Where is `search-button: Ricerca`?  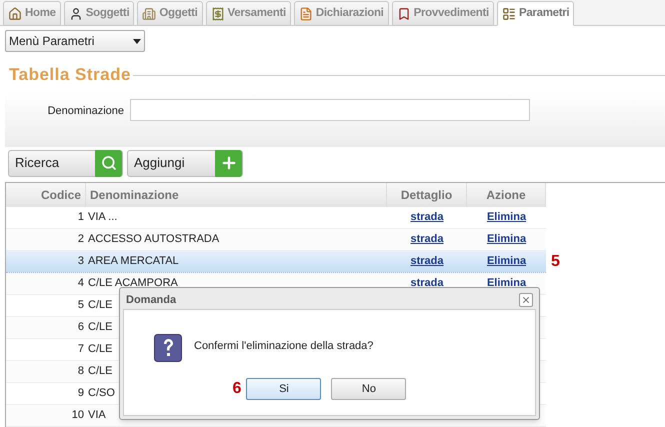 search-button: Ricerca is located at coordinates (65, 163).